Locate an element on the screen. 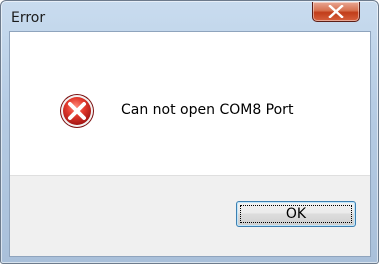 The image size is (379, 264). ok-button: OK is located at coordinates (296, 214).